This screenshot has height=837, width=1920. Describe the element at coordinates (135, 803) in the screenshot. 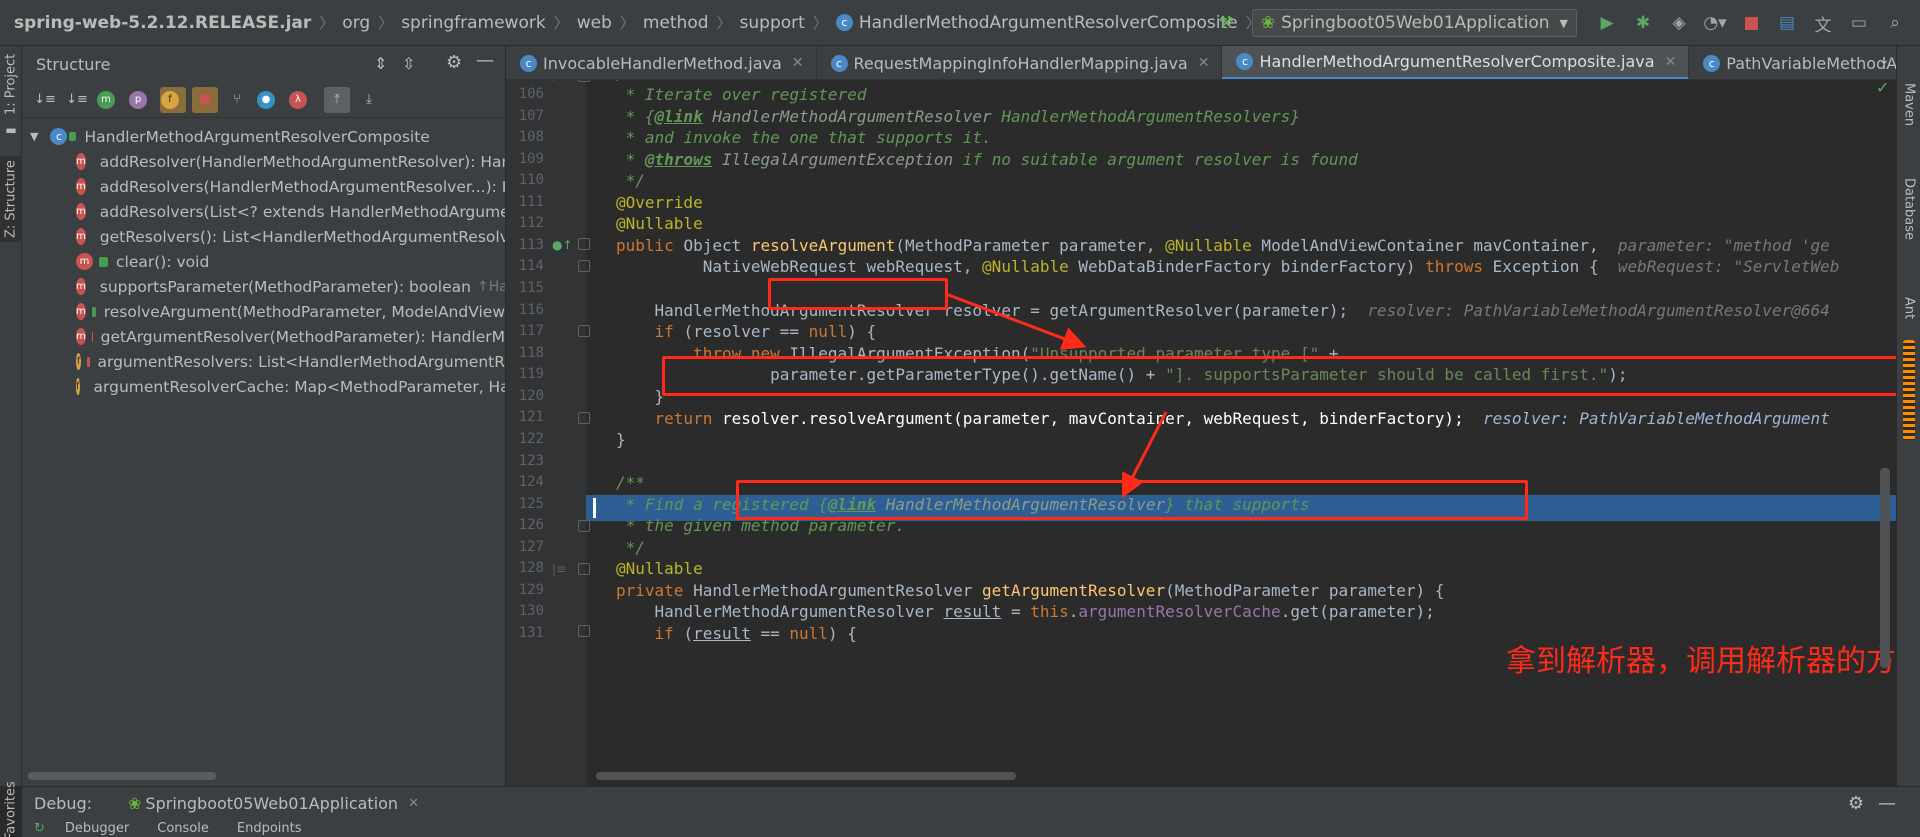

I see `spring-boot-icon: ❀` at that location.